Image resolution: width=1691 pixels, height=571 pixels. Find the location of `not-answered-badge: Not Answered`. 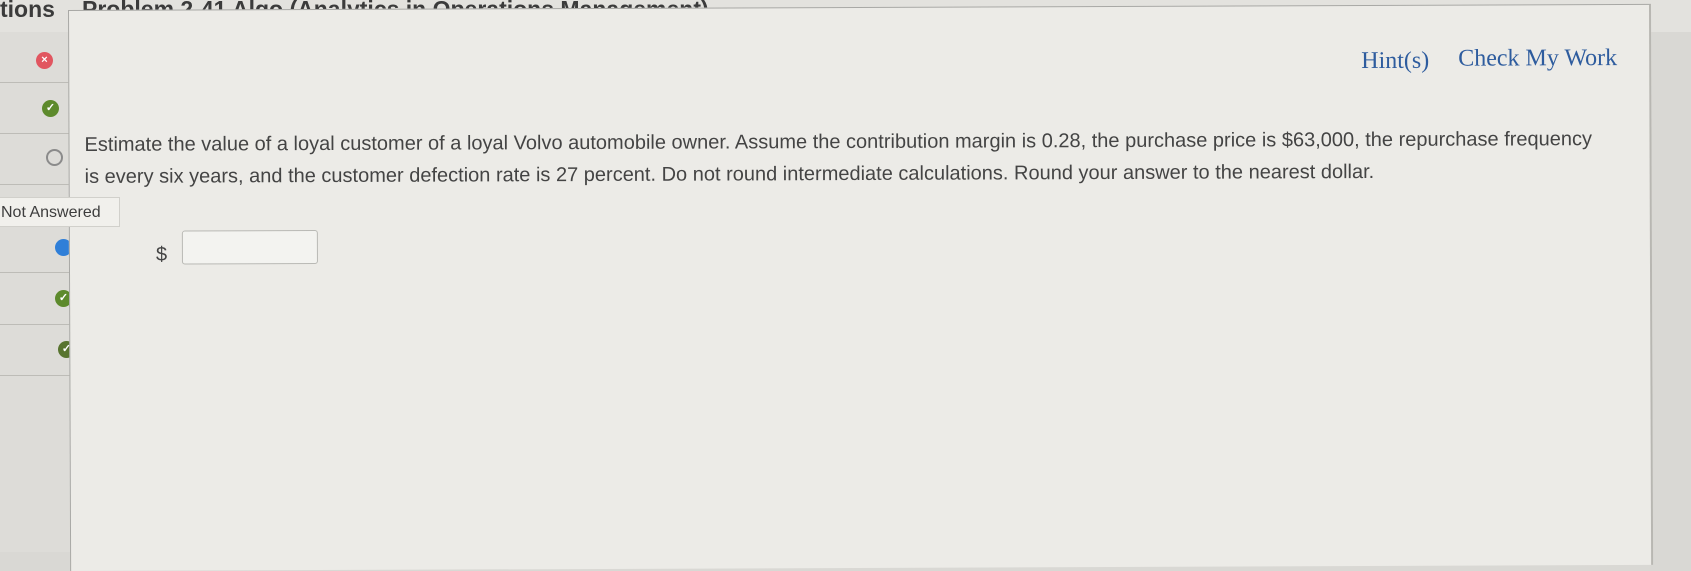

not-answered-badge: Not Answered is located at coordinates (60, 212).